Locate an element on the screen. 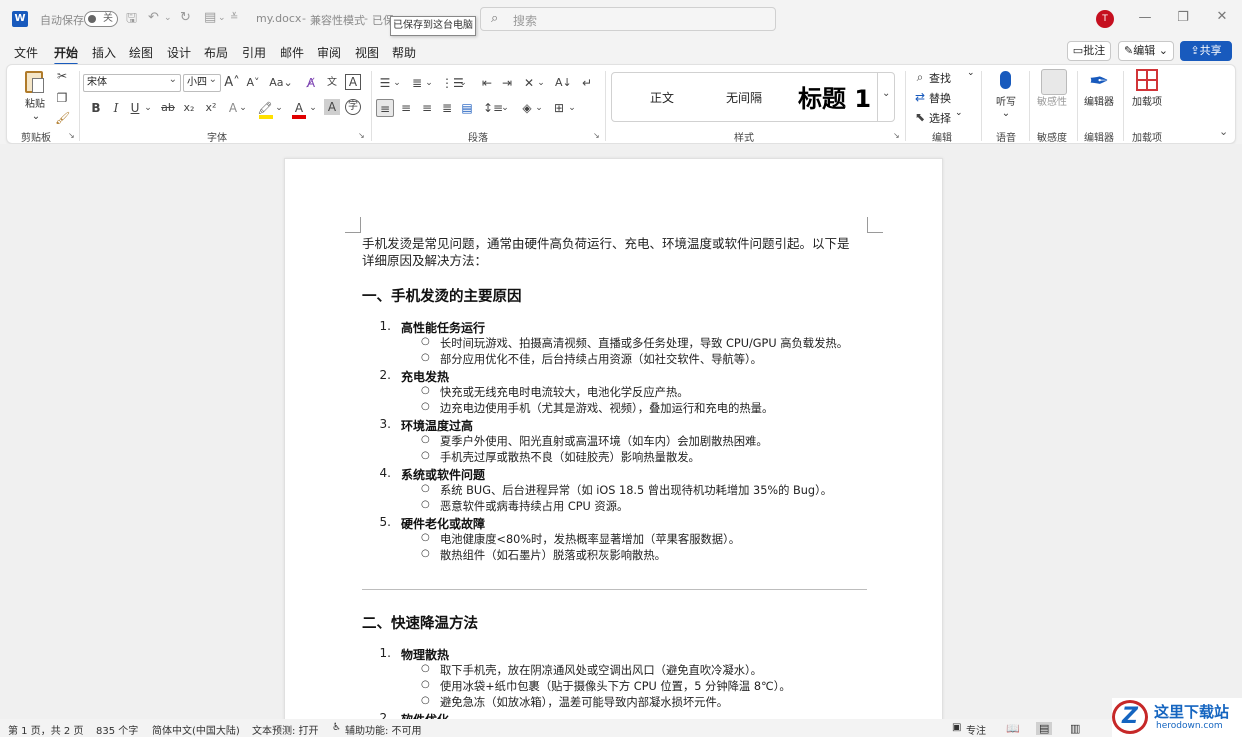 Image resolution: width=1242 pixels, height=737 pixels. tab-view: 视图 is located at coordinates (367, 52).